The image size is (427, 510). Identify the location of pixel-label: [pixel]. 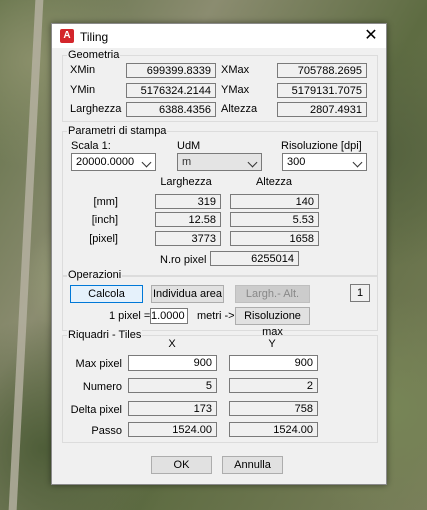
(103, 239).